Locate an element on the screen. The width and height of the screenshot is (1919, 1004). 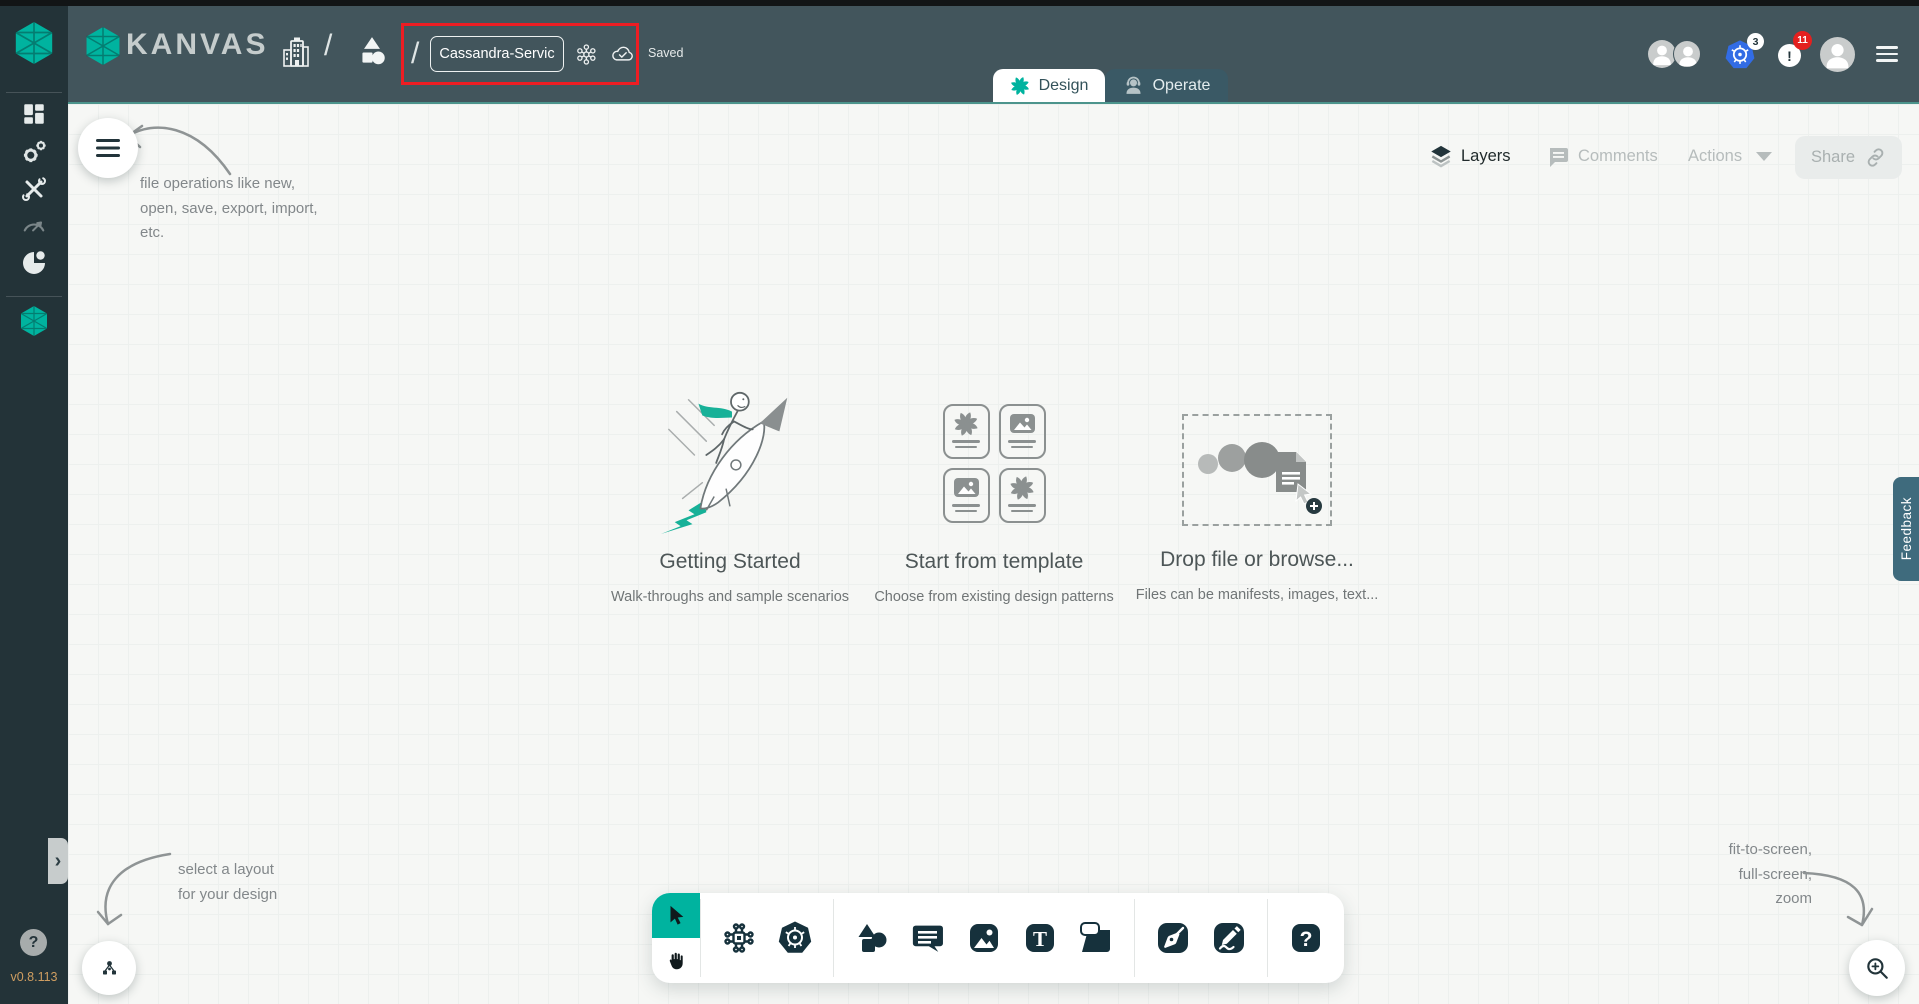
sidebar-expand-button: › is located at coordinates (58, 861).